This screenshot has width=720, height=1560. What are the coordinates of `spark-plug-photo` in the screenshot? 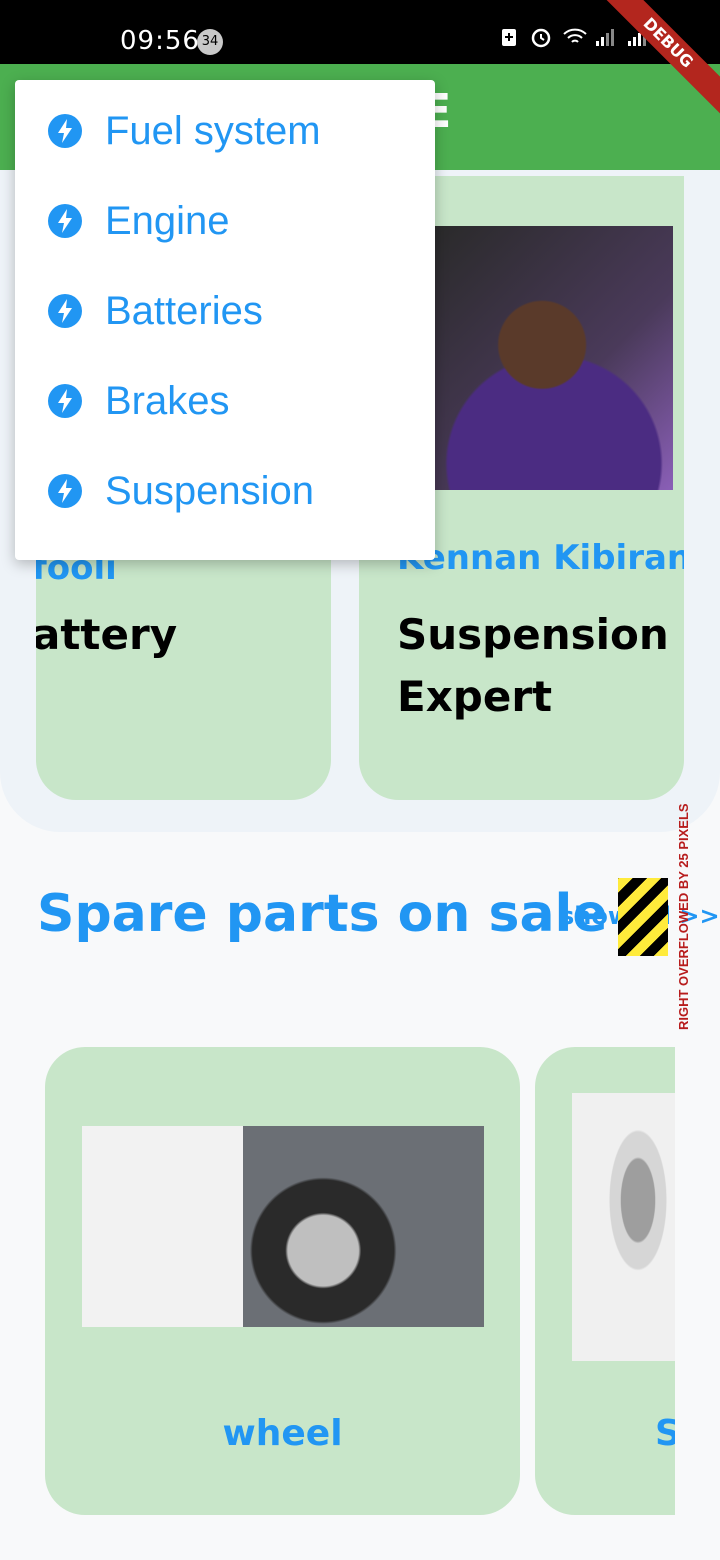 It's located at (623, 1227).